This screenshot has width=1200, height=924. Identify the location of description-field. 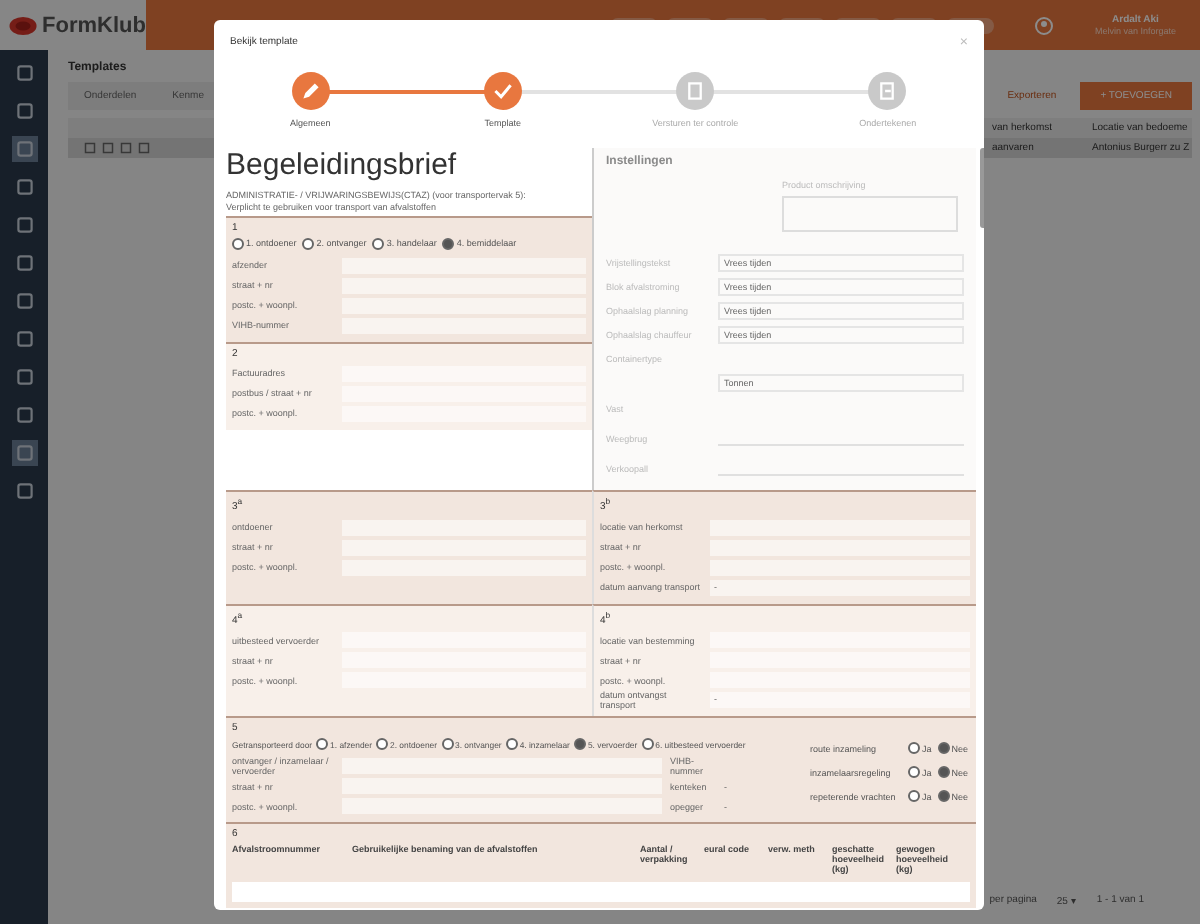
(870, 214).